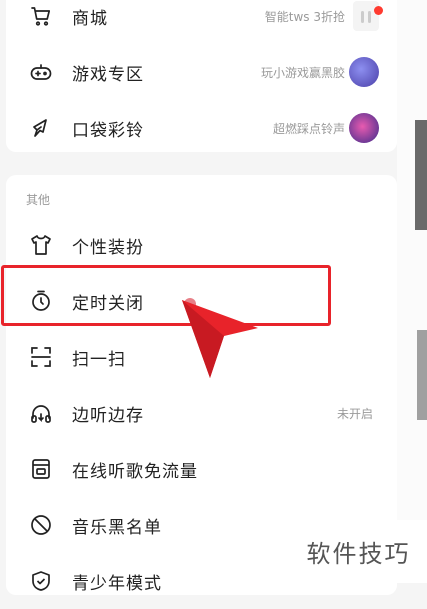 The image size is (427, 609). Describe the element at coordinates (99, 359) in the screenshot. I see `menu-item-label: 扫一扫` at that location.